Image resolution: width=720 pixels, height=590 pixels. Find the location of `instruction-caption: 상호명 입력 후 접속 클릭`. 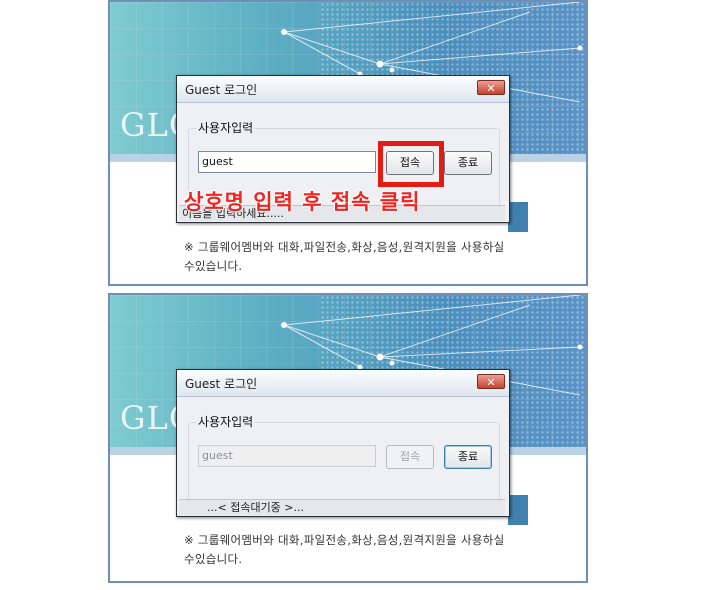

instruction-caption: 상호명 입력 후 접속 클릭 is located at coordinates (302, 202).